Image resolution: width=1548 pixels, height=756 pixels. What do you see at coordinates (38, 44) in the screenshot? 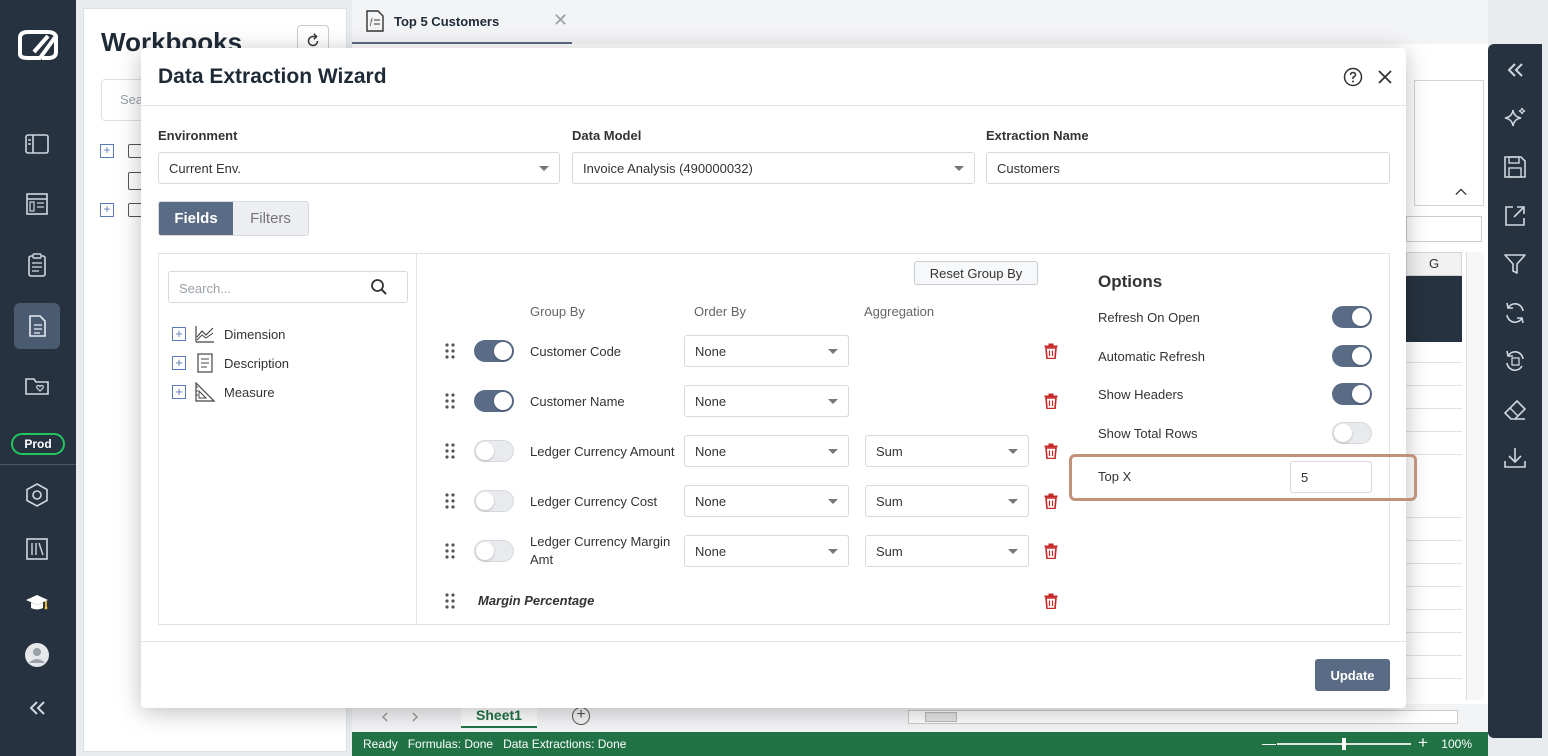
I see `app-logo-icon` at bounding box center [38, 44].